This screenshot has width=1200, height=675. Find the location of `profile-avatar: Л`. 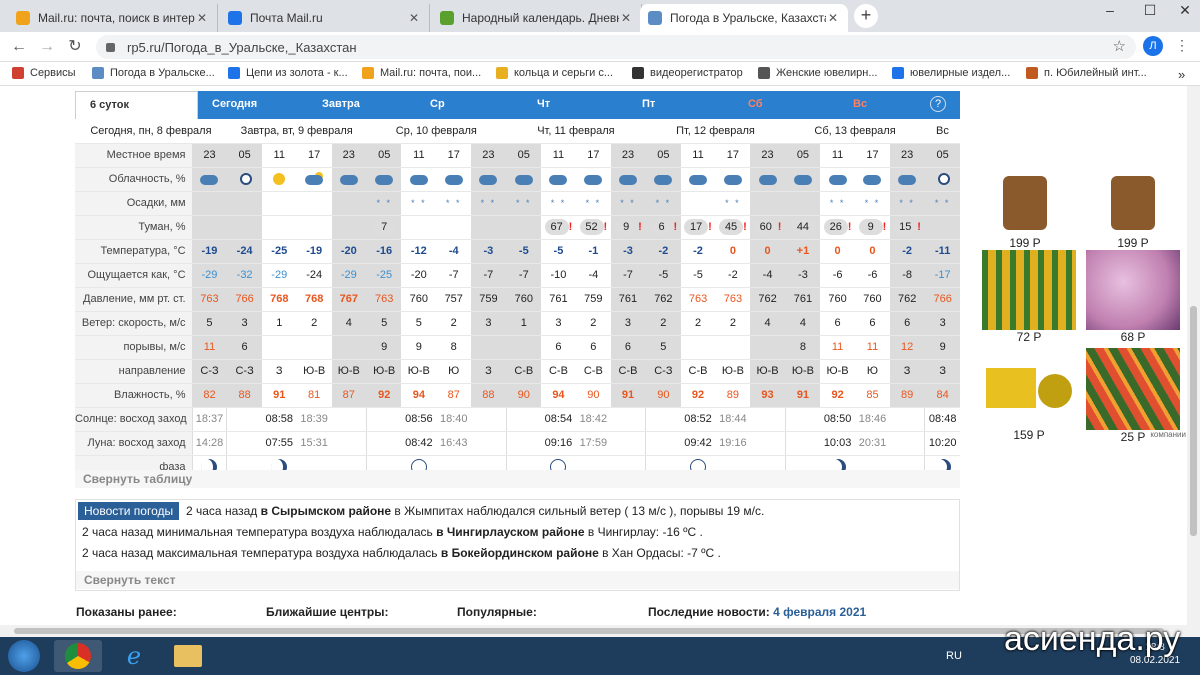

profile-avatar: Л is located at coordinates (1153, 46).